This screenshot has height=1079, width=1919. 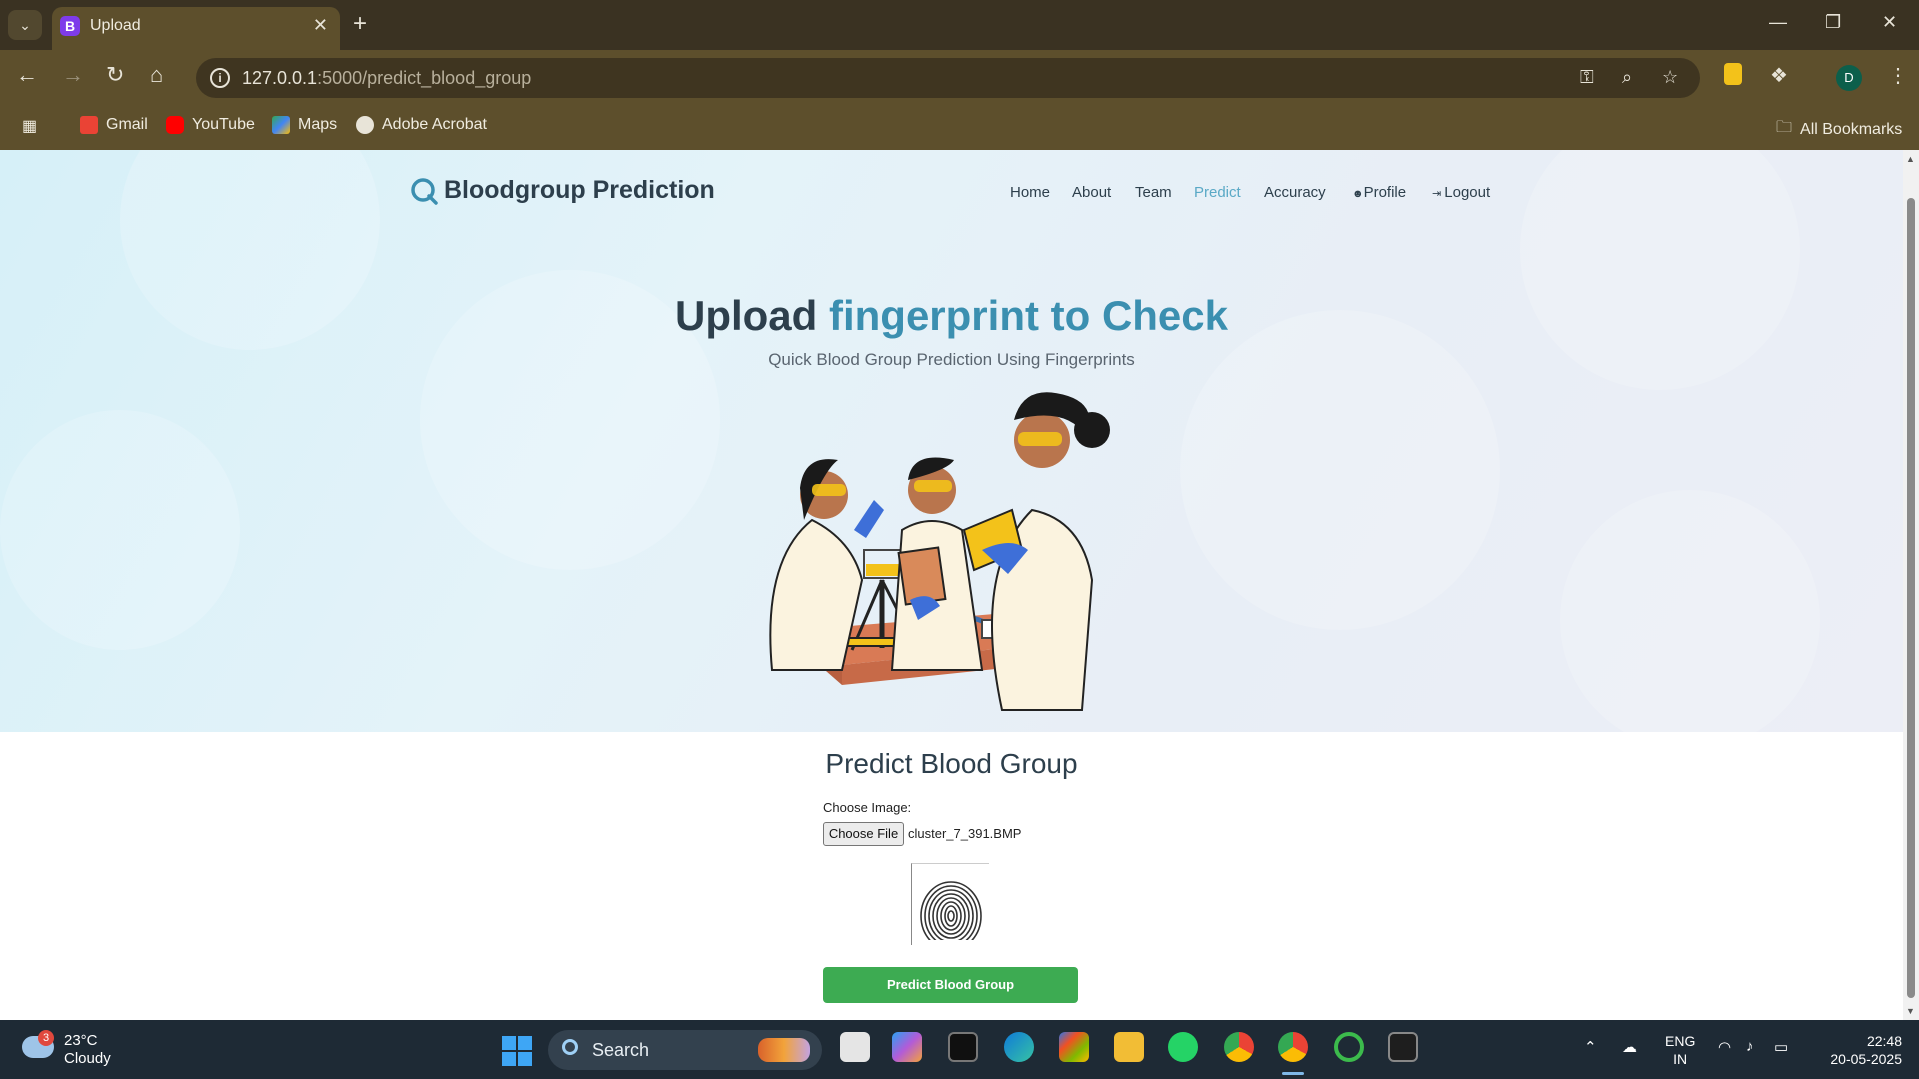 I want to click on predict-heading: Predict Blood Group, so click(x=951, y=763).